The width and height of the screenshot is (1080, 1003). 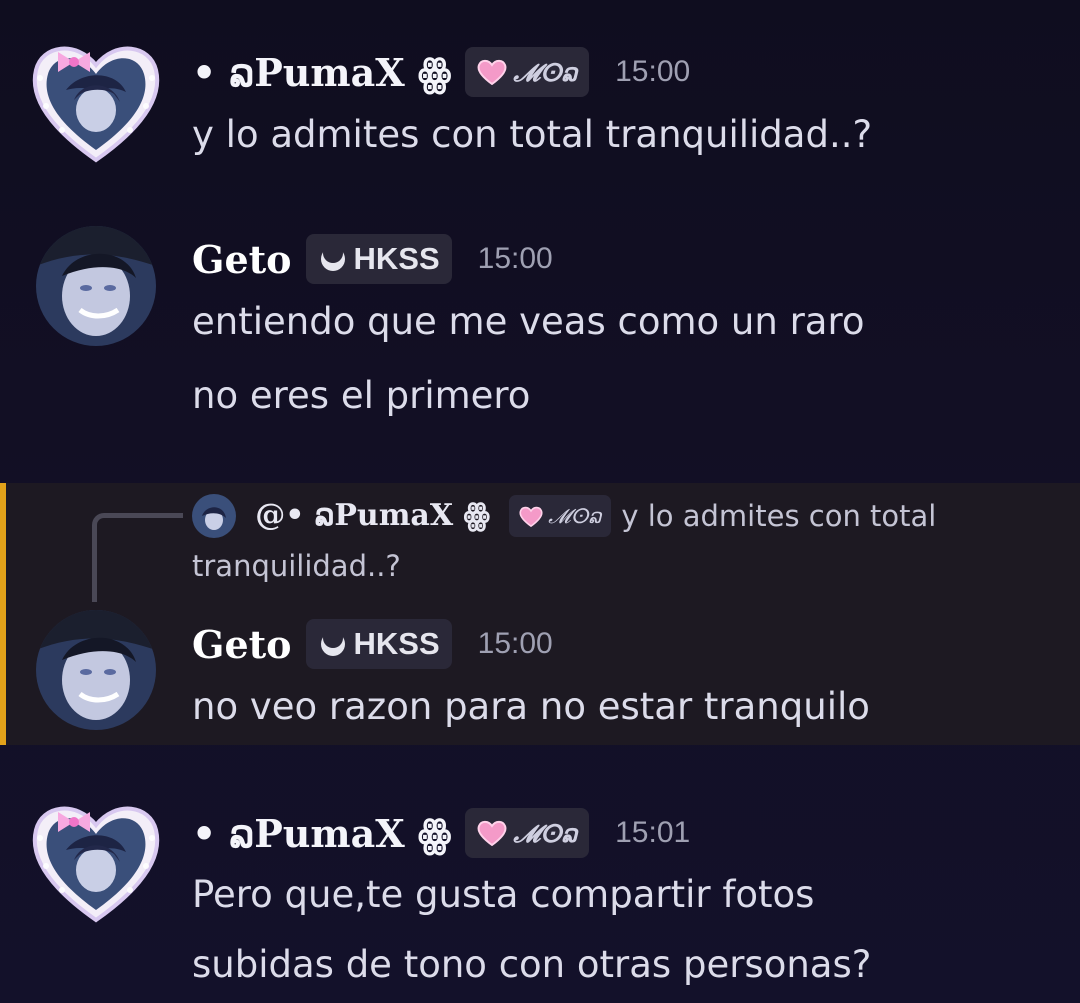 What do you see at coordinates (532, 134) in the screenshot?
I see `message-text: y lo admites con total tranquilidad..?` at bounding box center [532, 134].